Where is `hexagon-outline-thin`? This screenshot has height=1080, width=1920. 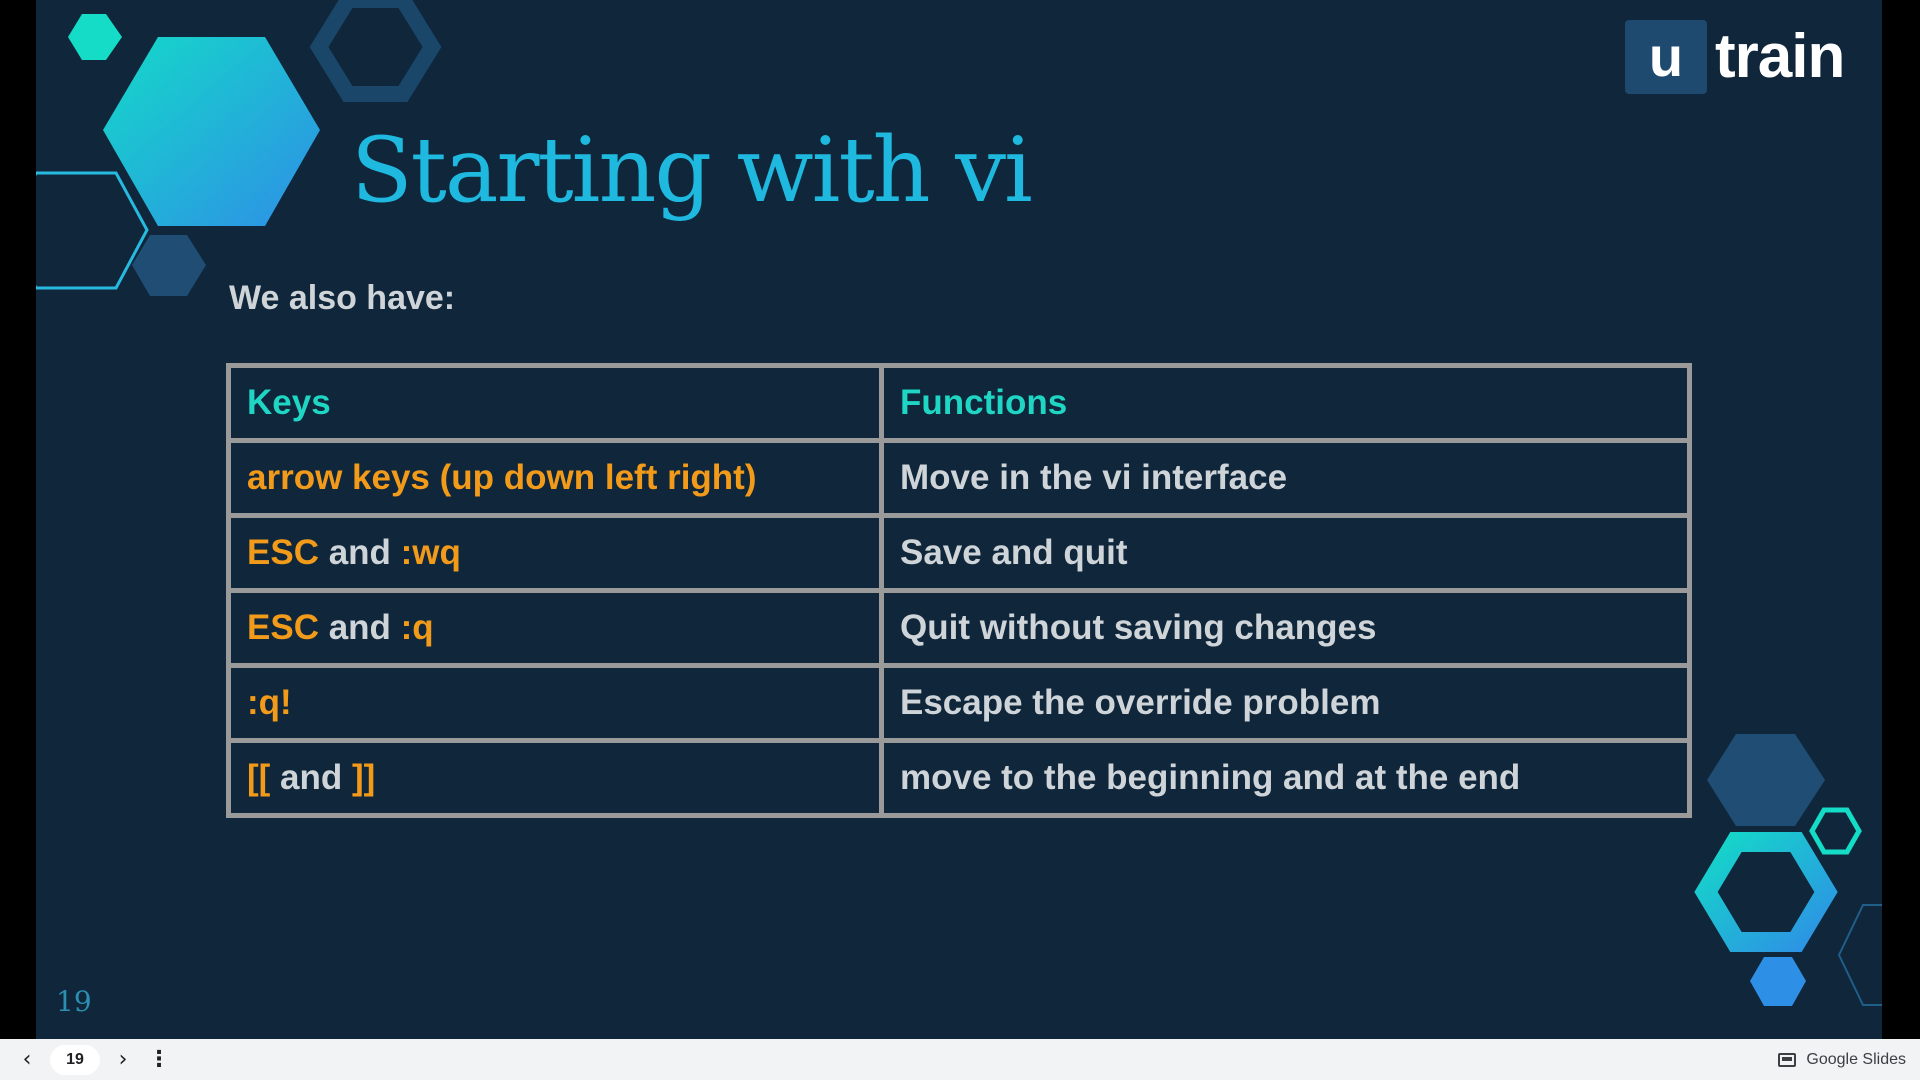 hexagon-outline-thin is located at coordinates (1859, 955).